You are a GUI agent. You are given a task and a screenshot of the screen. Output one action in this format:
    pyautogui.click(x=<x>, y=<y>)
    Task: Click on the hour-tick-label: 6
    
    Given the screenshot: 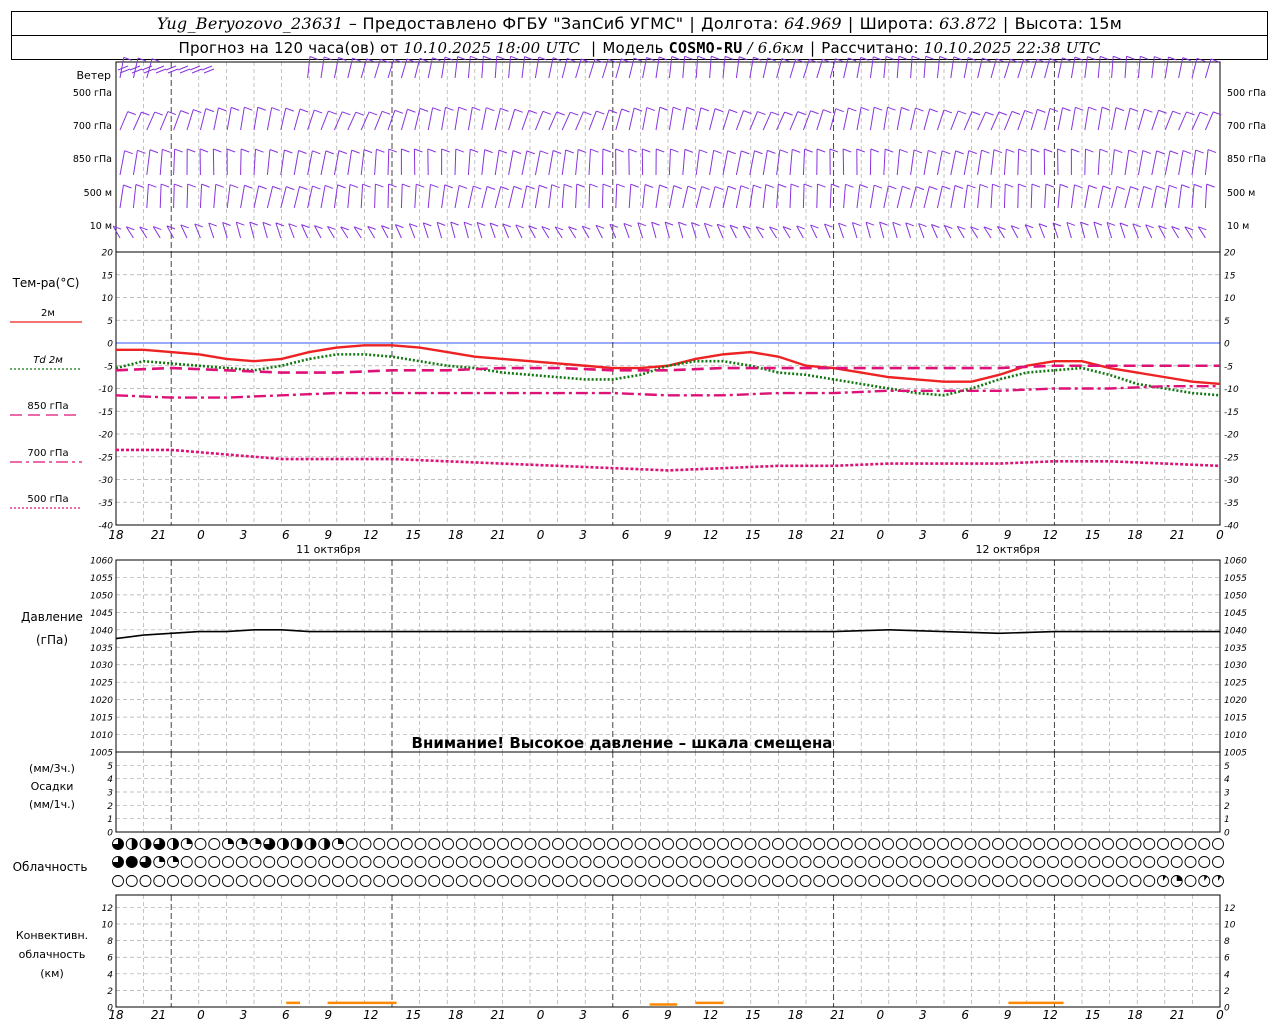 What is the action you would take?
    pyautogui.click(x=965, y=535)
    